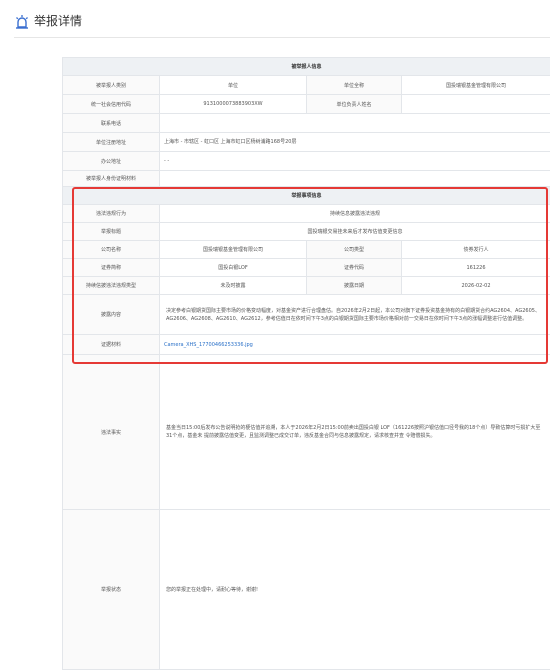 The image size is (550, 670). I want to click on evidence-file-link: Camera_XHS_17700466253336.jpg, so click(208, 345).